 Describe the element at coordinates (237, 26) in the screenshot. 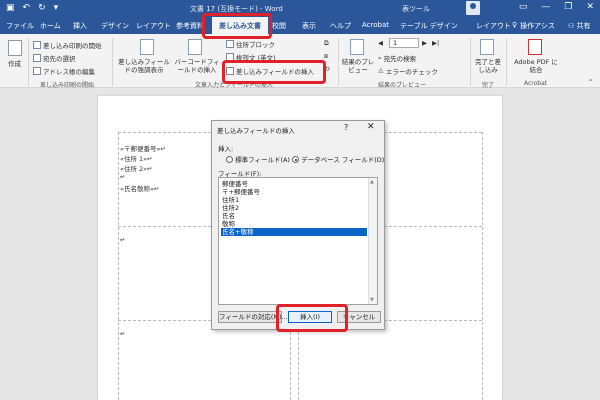

I see `highlight-mailings-tab` at that location.